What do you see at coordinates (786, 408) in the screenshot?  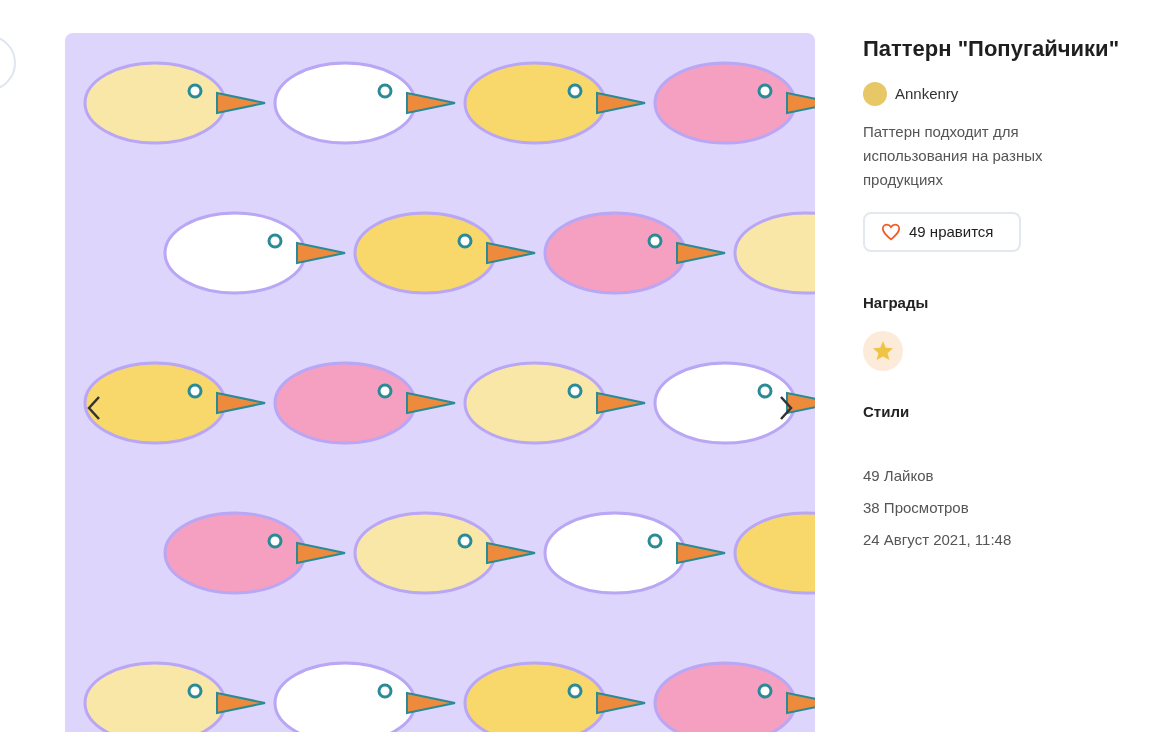 I see `chevron-right-icon` at bounding box center [786, 408].